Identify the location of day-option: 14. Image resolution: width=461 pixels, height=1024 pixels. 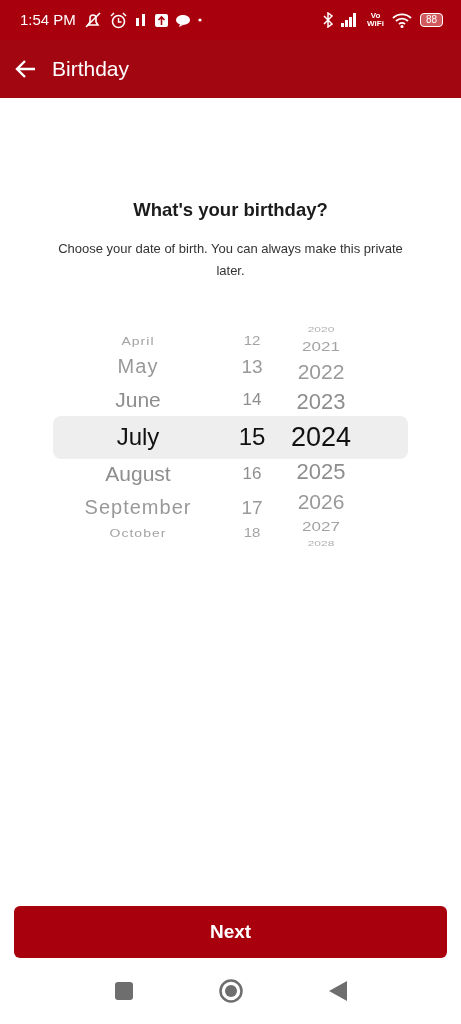
(252, 399).